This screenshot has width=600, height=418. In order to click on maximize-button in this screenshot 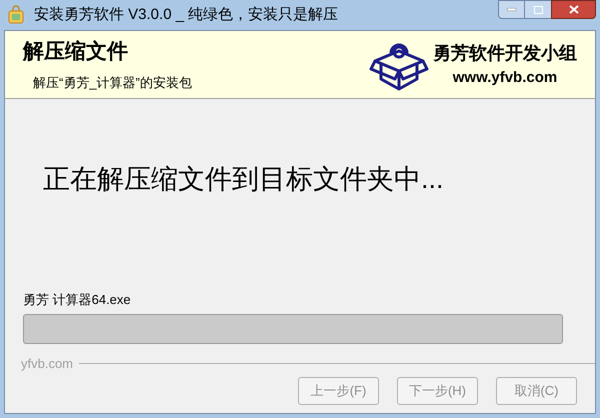, I will do `click(538, 9)`.